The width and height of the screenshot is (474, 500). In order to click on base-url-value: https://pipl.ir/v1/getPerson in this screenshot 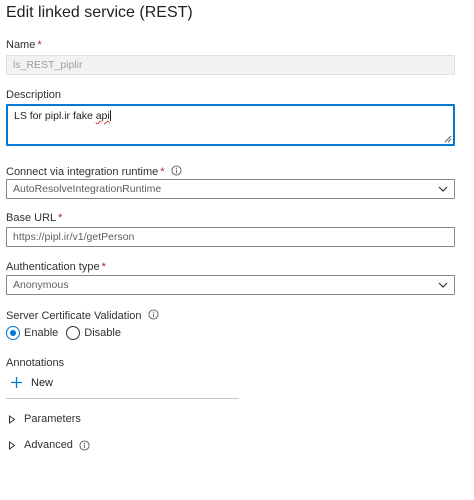, I will do `click(74, 237)`.